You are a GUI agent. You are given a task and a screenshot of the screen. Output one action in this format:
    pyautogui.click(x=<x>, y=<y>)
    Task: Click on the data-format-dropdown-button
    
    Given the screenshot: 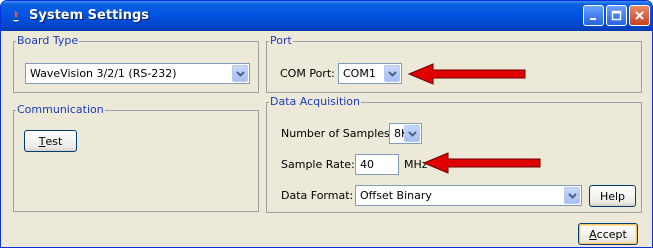 What is the action you would take?
    pyautogui.click(x=572, y=195)
    